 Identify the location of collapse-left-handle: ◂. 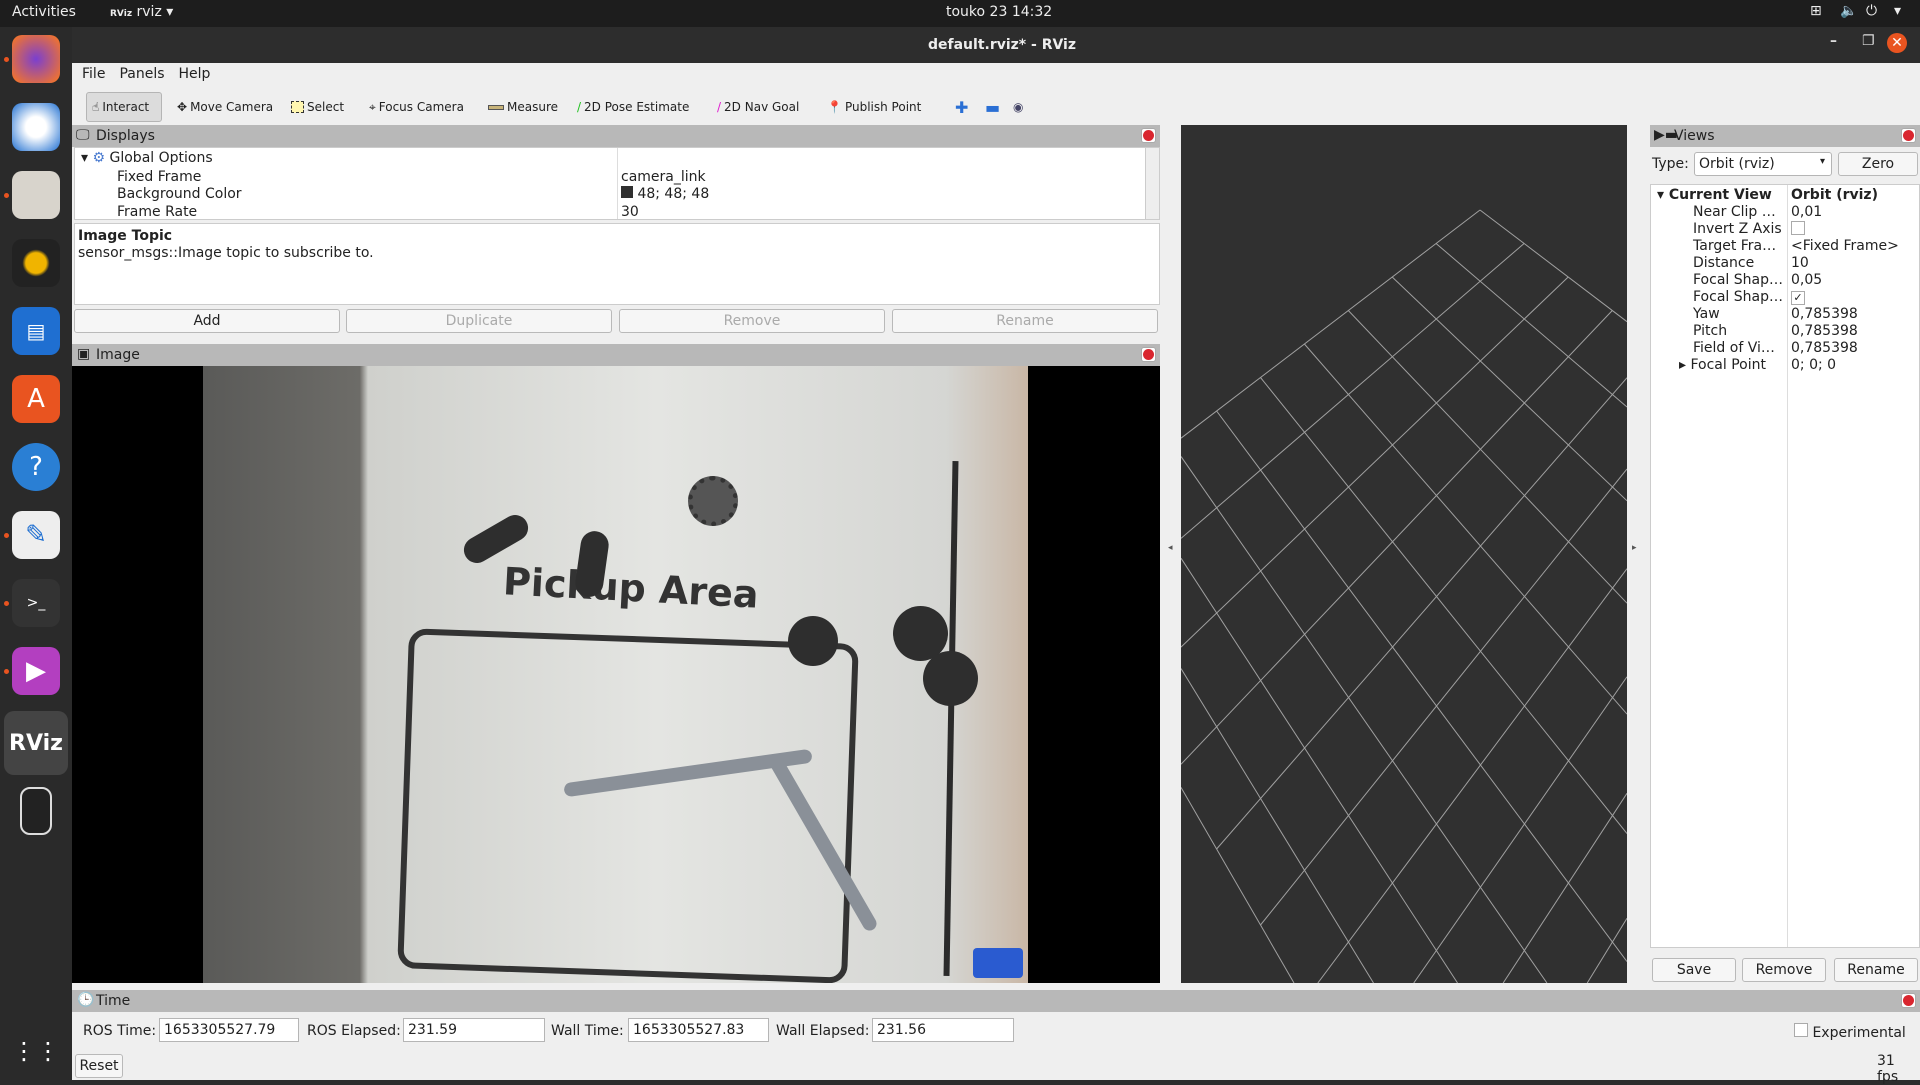
(1170, 548).